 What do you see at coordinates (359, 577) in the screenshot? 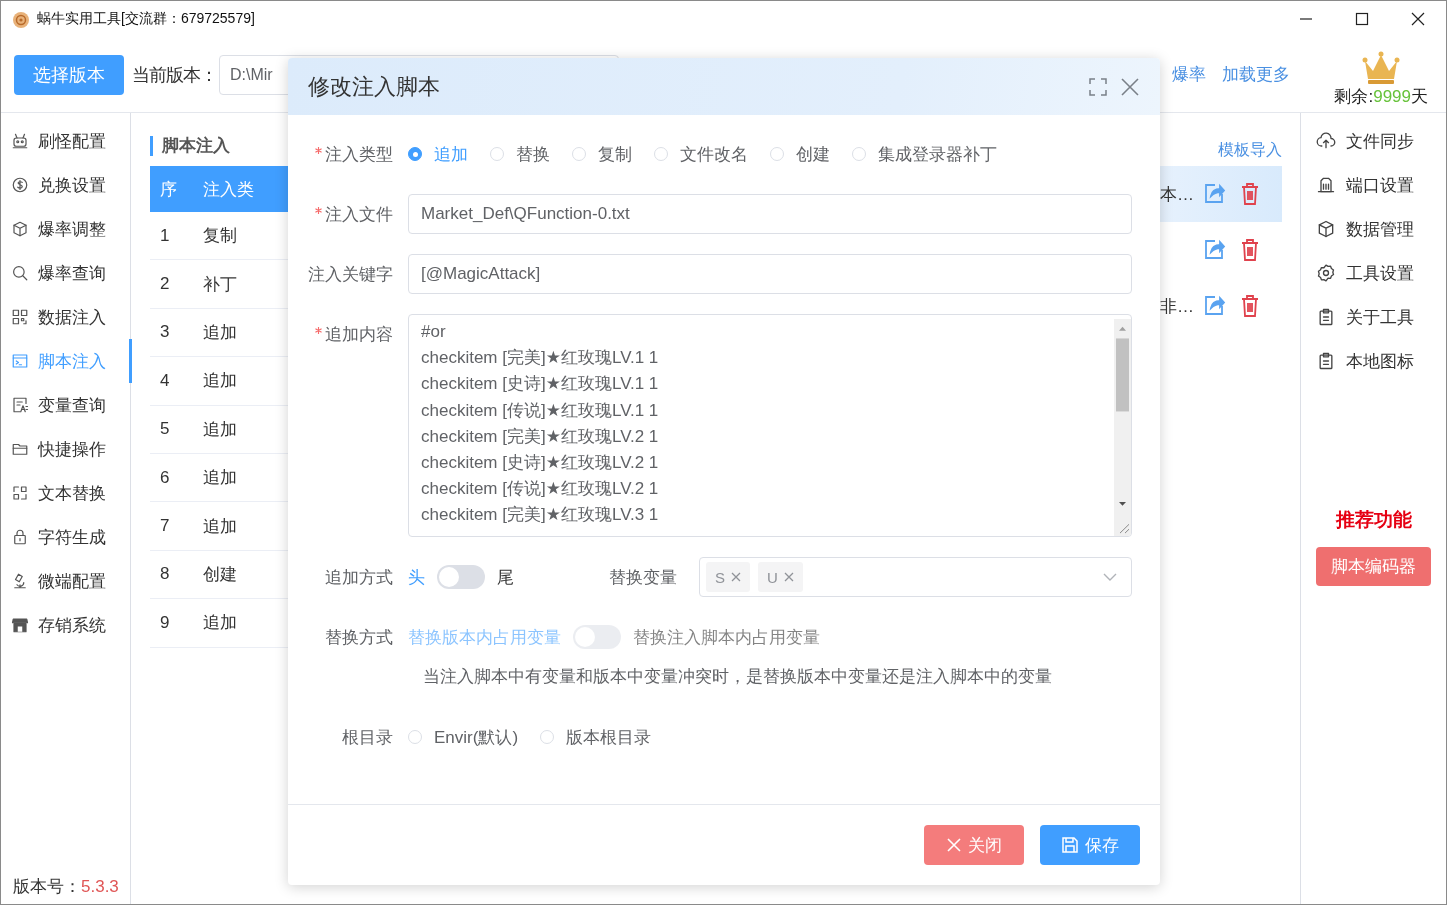
I see `field-label: 追加方式` at bounding box center [359, 577].